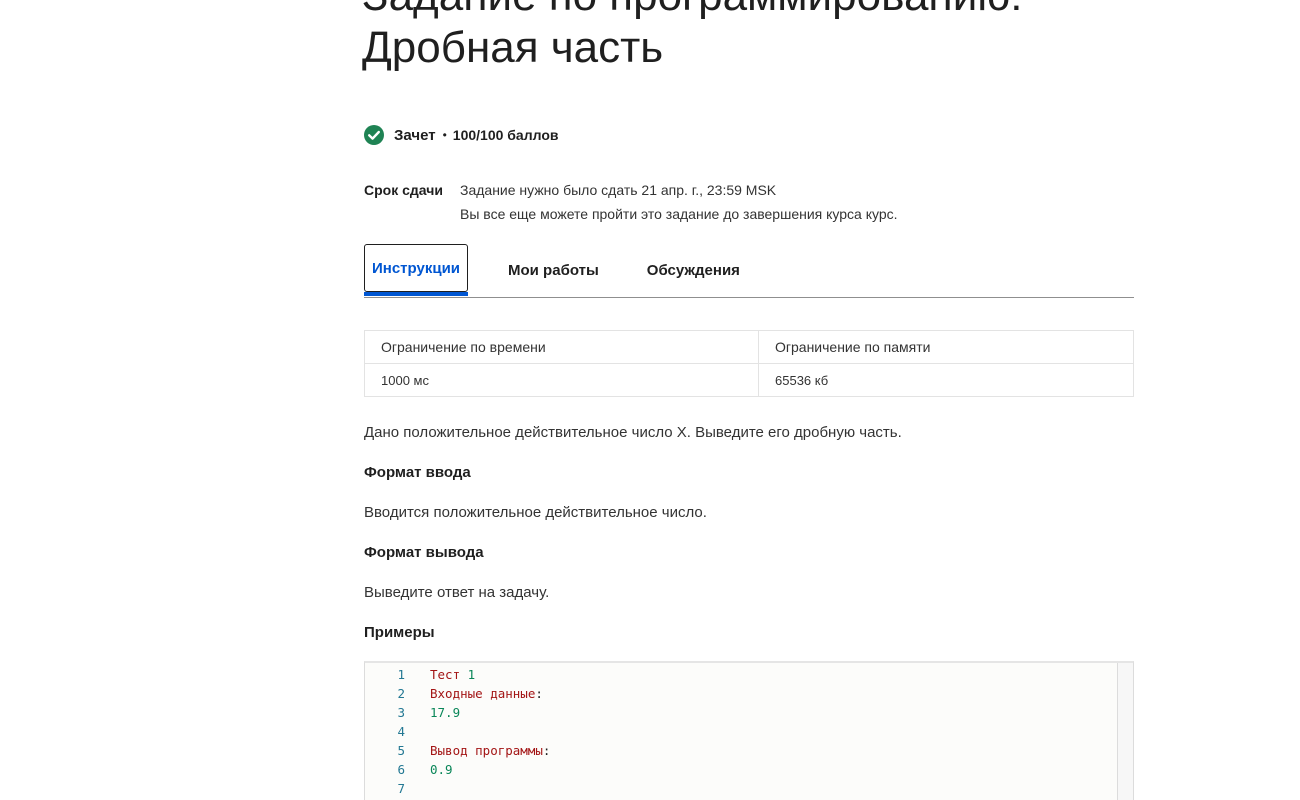 The width and height of the screenshot is (1300, 800). Describe the element at coordinates (946, 380) in the screenshot. I see `memory-limit-value: 65536 кб` at that location.